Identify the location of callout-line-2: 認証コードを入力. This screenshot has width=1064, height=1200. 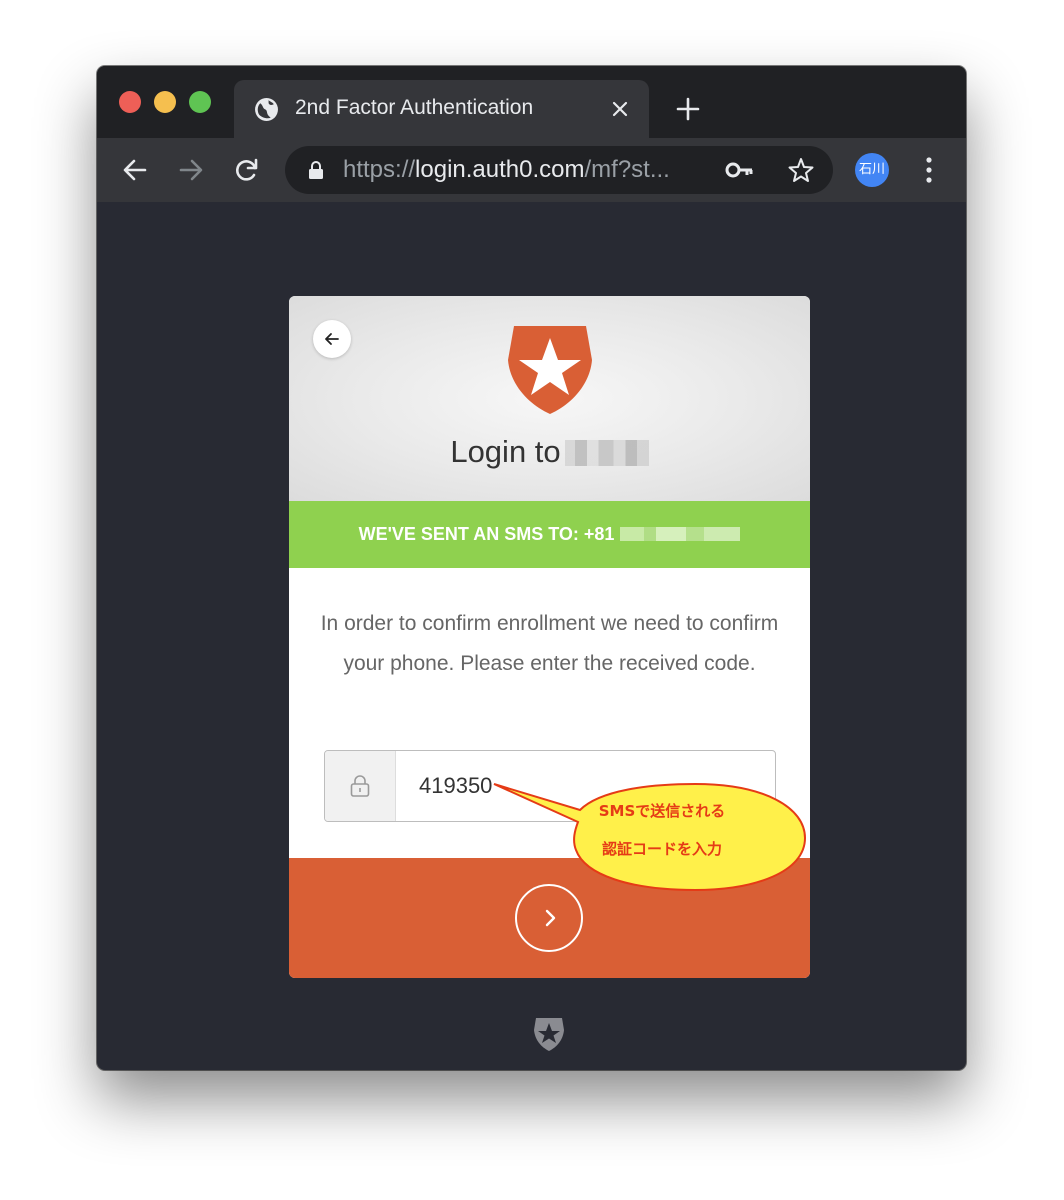
(661, 849).